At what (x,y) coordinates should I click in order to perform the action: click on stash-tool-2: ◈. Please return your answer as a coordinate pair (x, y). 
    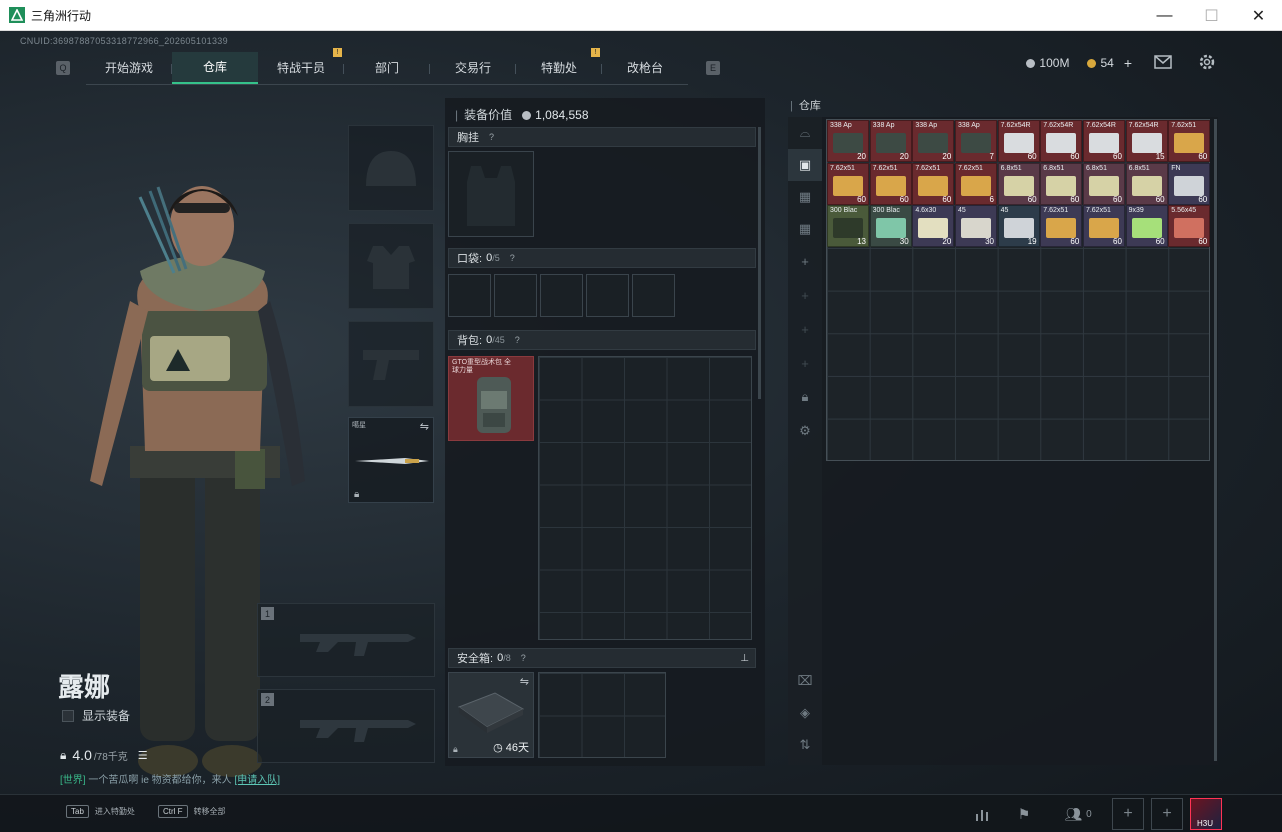
    Looking at the image, I should click on (805, 713).